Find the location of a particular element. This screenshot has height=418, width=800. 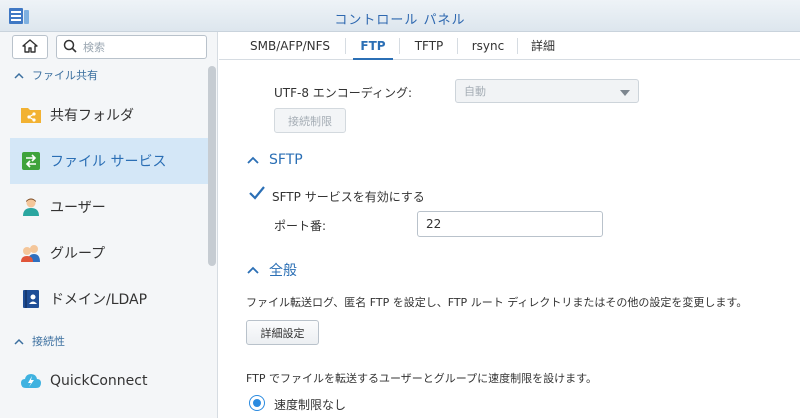

tab-ftp: FTP is located at coordinates (373, 46).